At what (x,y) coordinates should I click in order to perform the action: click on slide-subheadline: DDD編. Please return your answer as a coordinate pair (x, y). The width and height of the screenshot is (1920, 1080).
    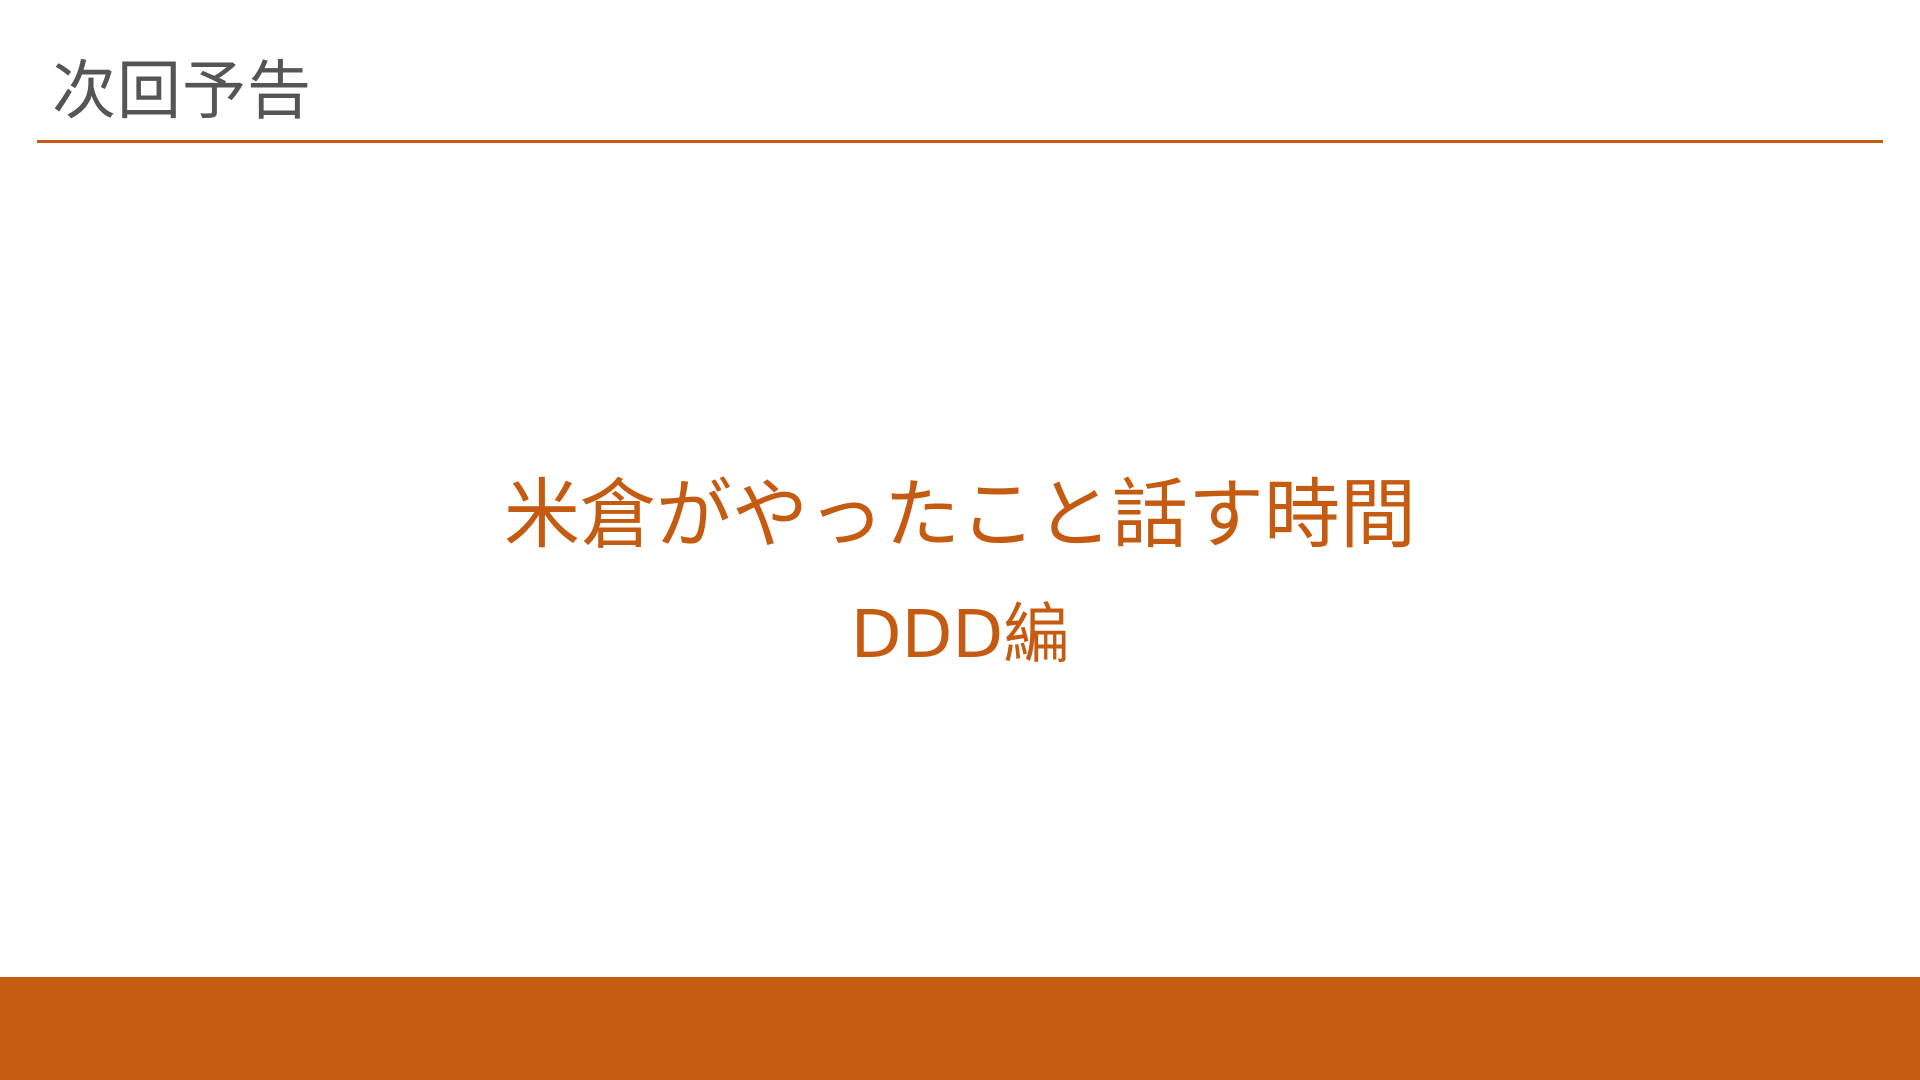
    Looking at the image, I should click on (960, 634).